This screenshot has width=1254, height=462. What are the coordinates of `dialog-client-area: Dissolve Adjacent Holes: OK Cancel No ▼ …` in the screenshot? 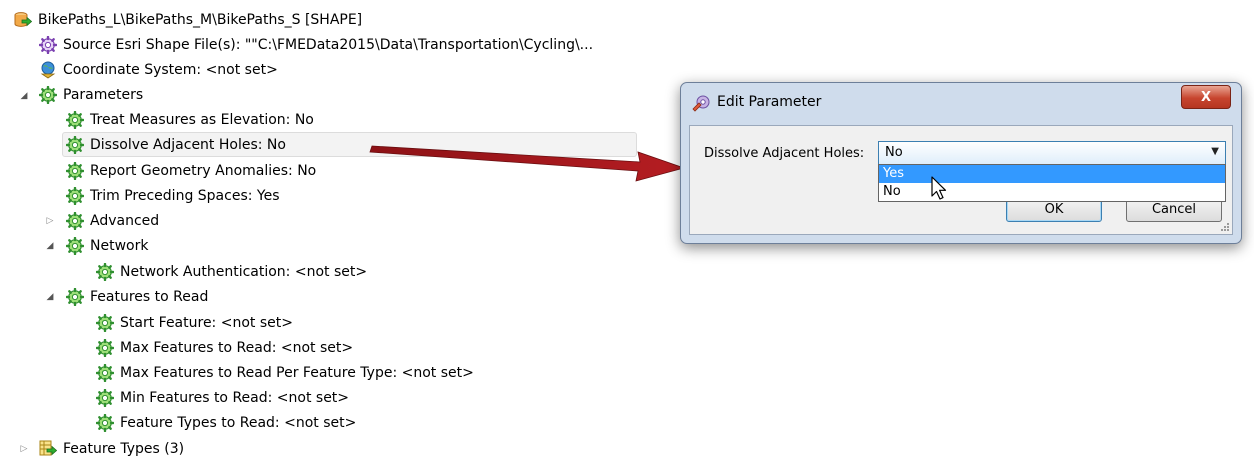 It's located at (961, 180).